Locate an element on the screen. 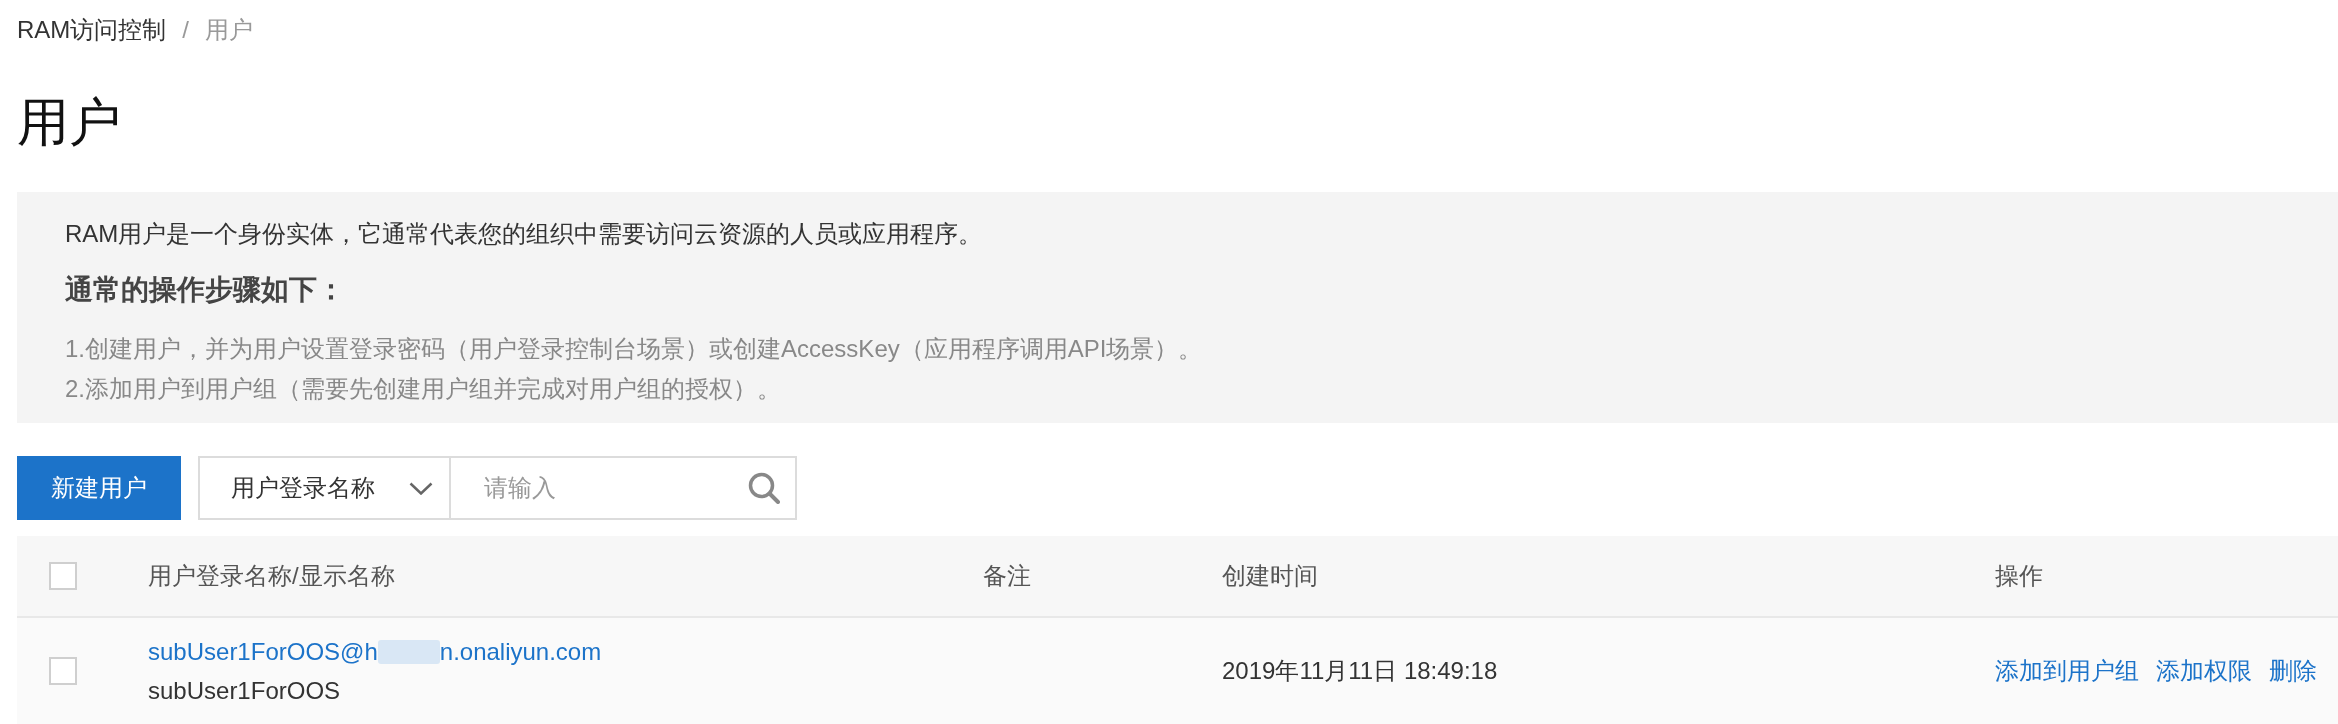  column-header: 创建时间 is located at coordinates (1270, 575).